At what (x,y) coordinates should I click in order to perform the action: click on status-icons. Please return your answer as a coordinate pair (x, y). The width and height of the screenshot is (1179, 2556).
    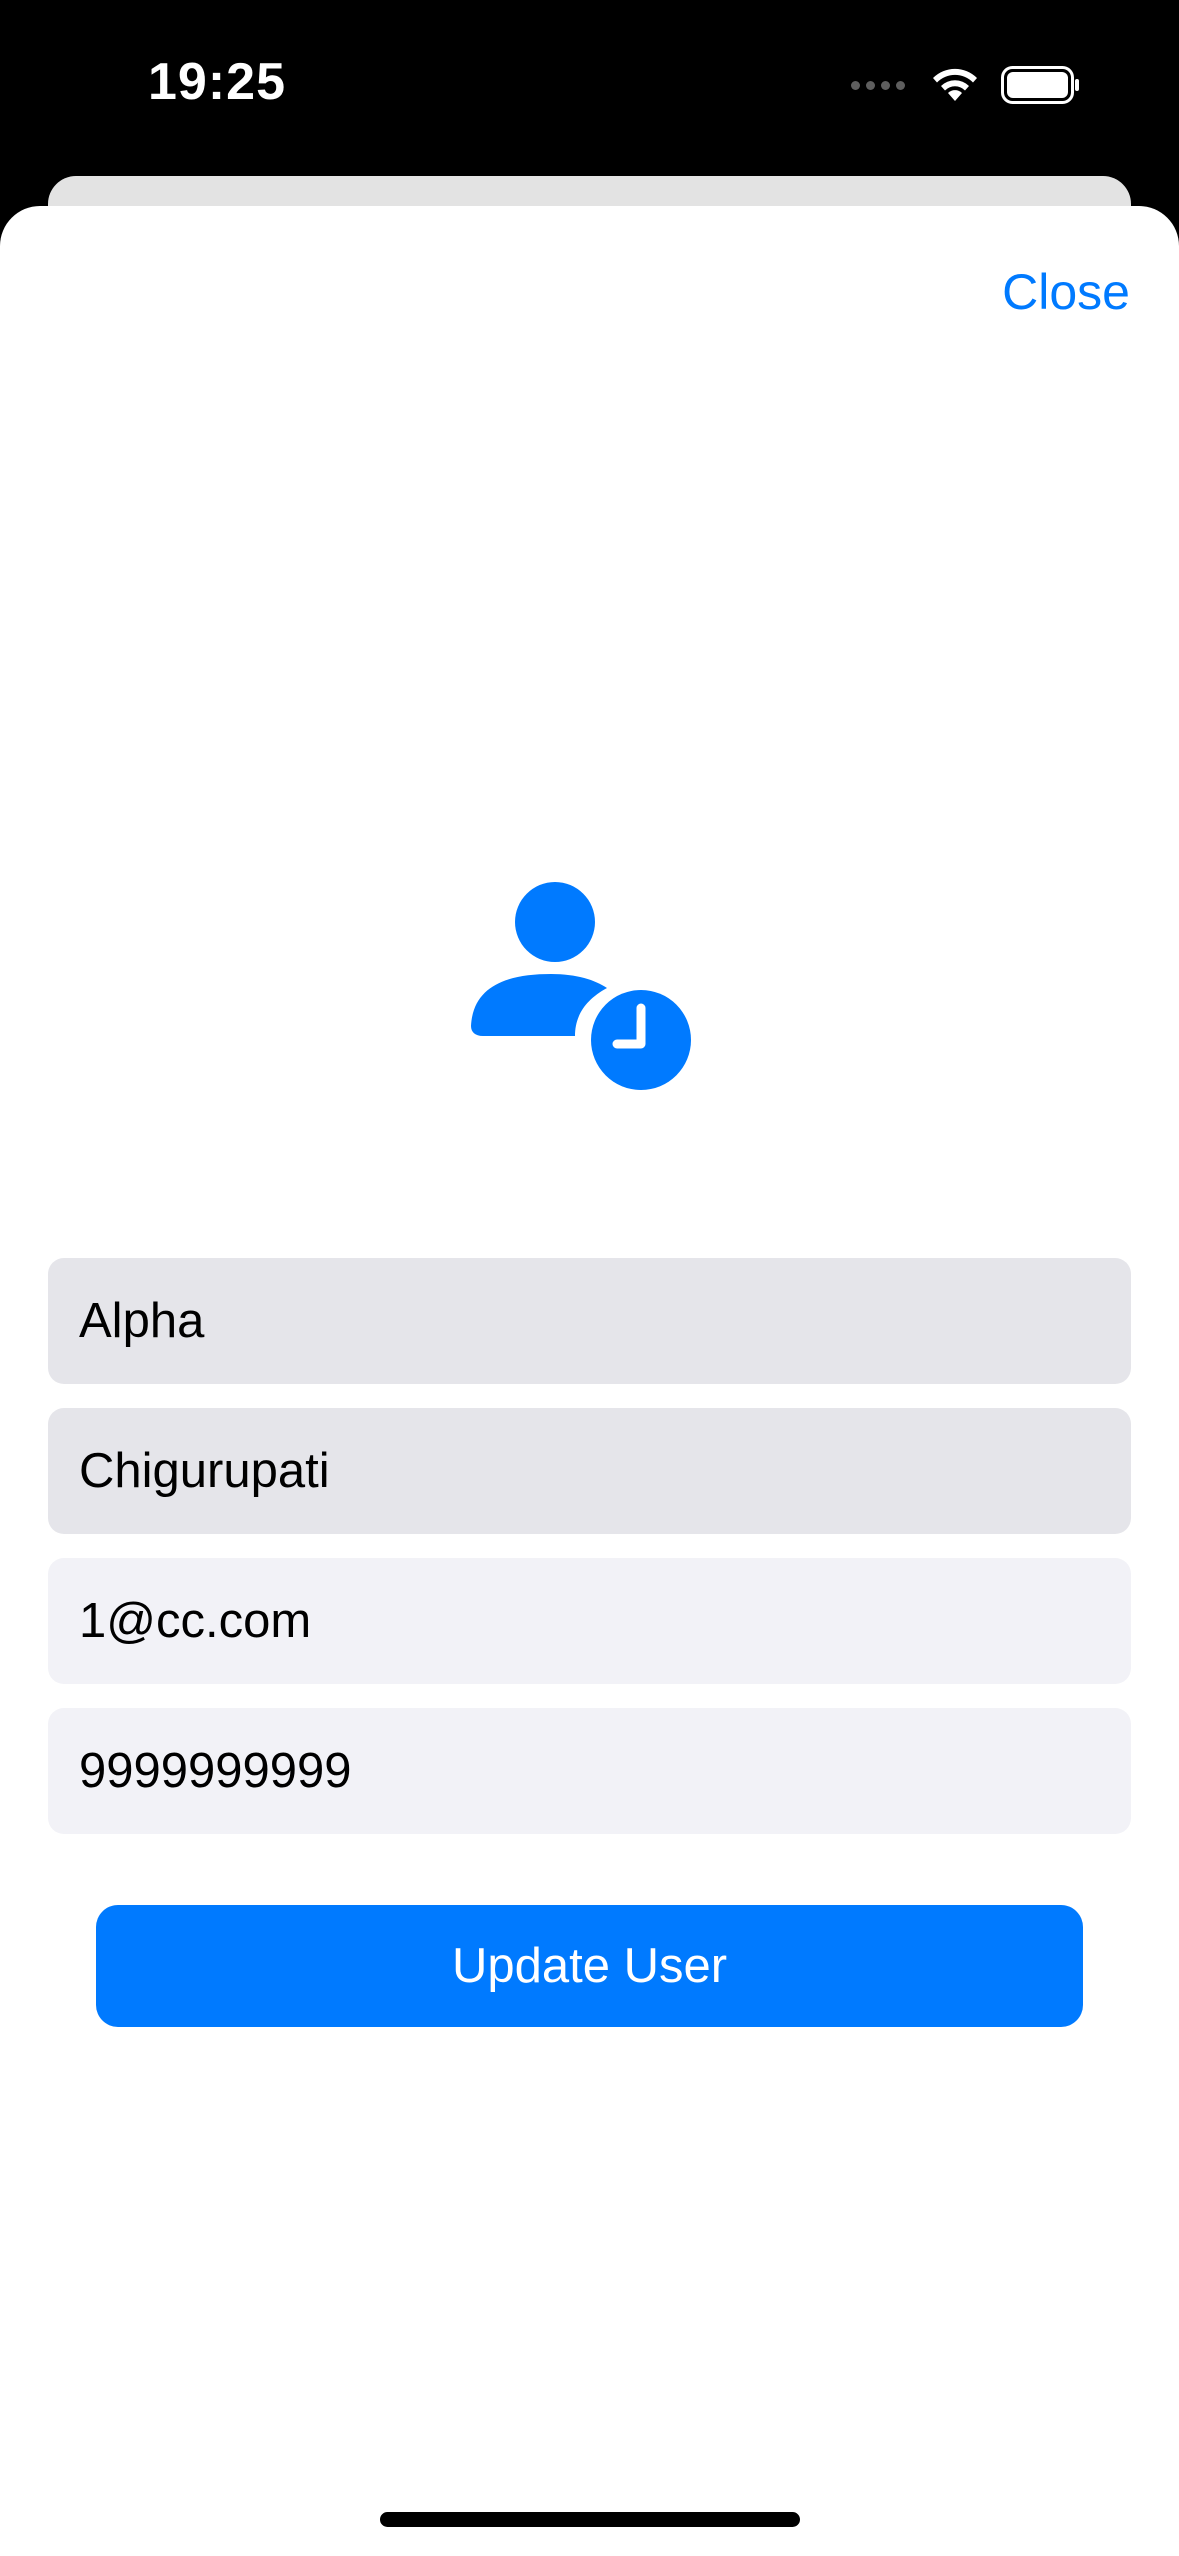
    Looking at the image, I should click on (966, 85).